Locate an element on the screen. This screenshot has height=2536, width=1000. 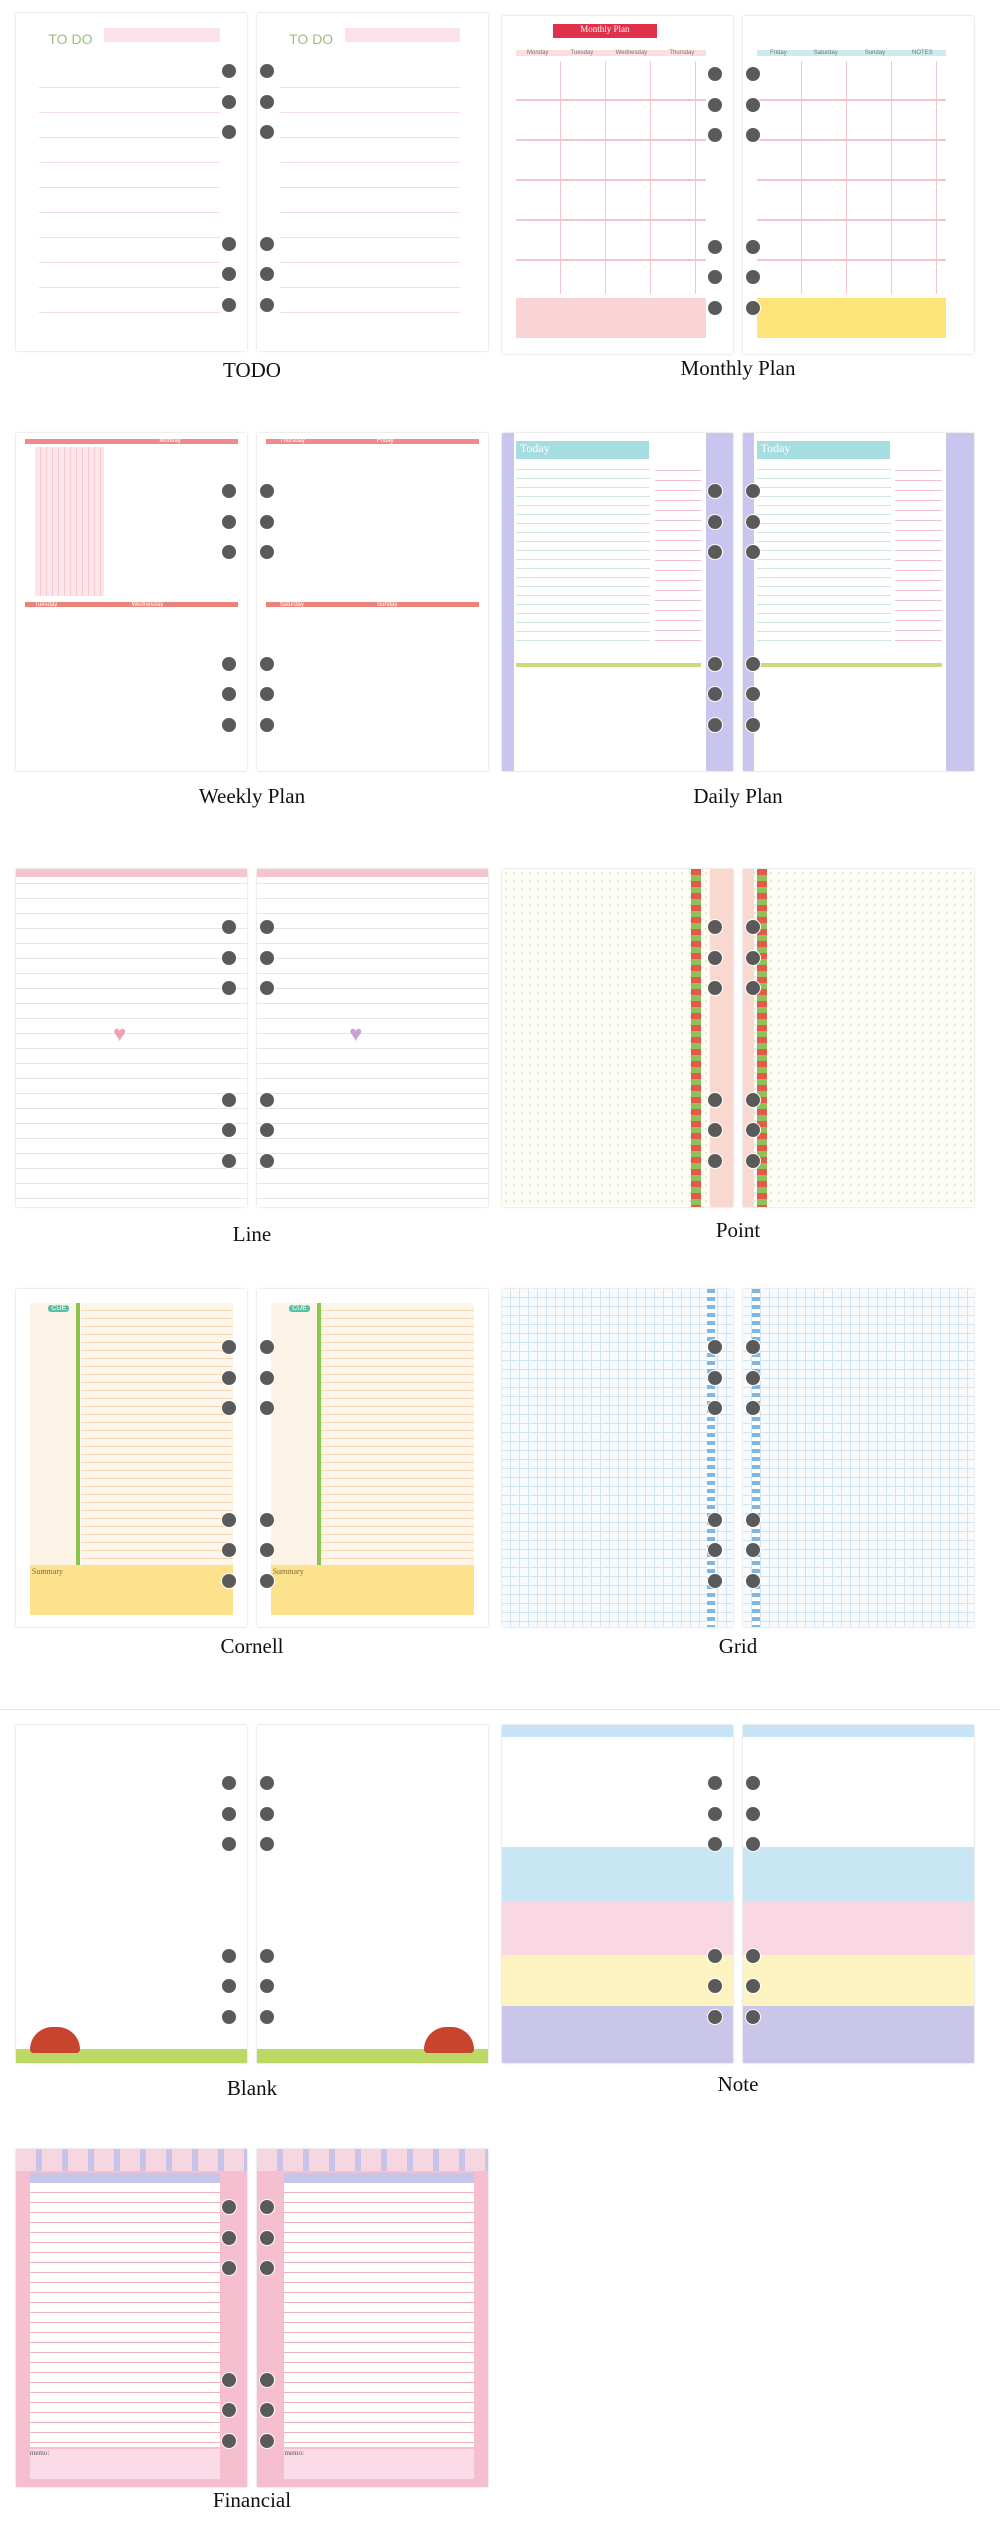
note-left-page is located at coordinates (618, 1894).